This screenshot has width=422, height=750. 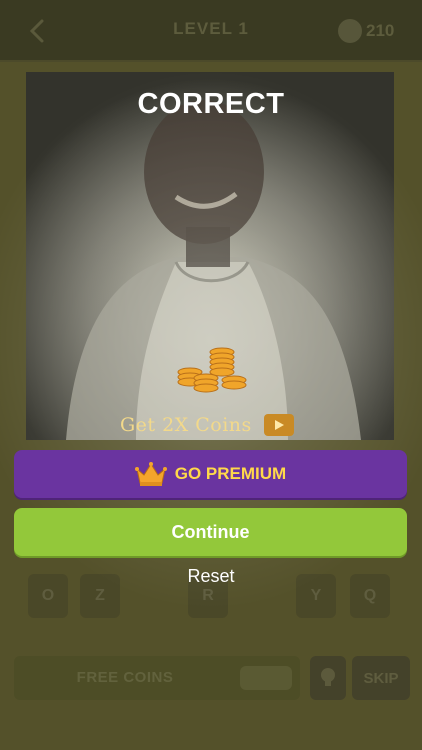 What do you see at coordinates (186, 425) in the screenshot?
I see `double-coins-label: Get 2X Coins` at bounding box center [186, 425].